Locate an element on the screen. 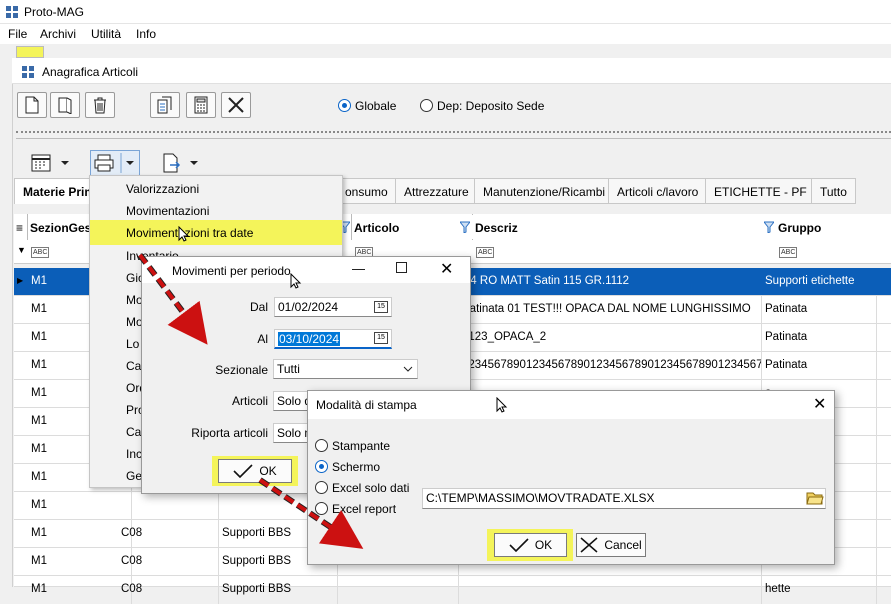 This screenshot has height=604, width=891. radio-schermo is located at coordinates (321, 466).